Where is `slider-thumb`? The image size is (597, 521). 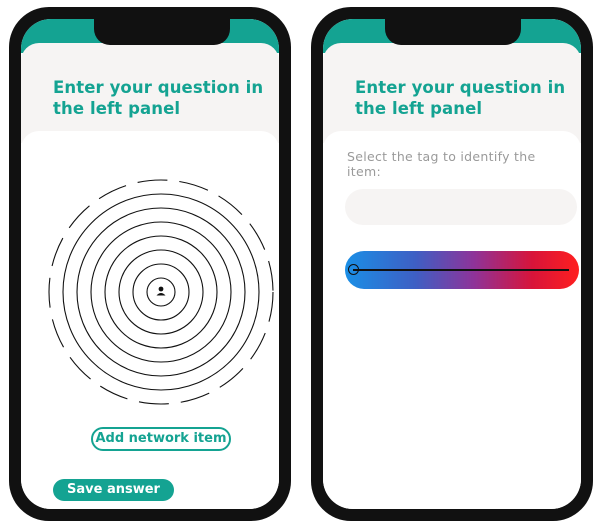 slider-thumb is located at coordinates (353, 269).